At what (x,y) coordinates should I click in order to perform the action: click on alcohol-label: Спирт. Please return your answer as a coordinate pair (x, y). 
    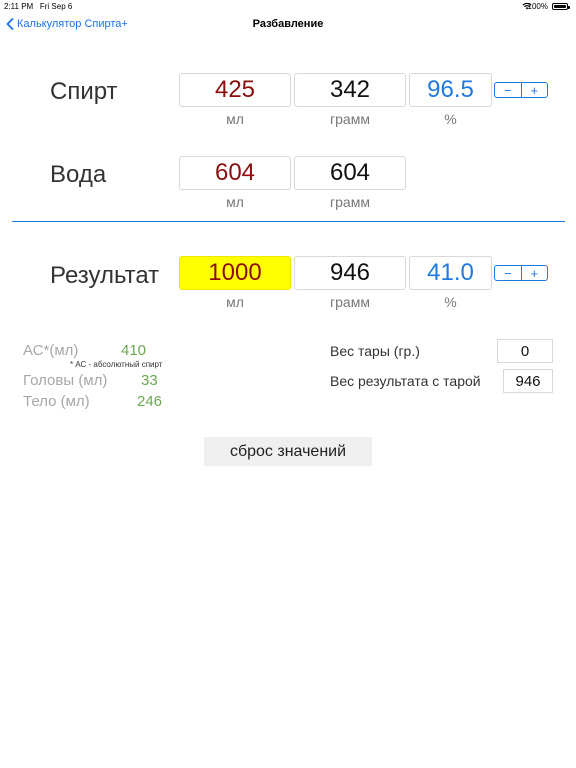
    Looking at the image, I should click on (84, 91).